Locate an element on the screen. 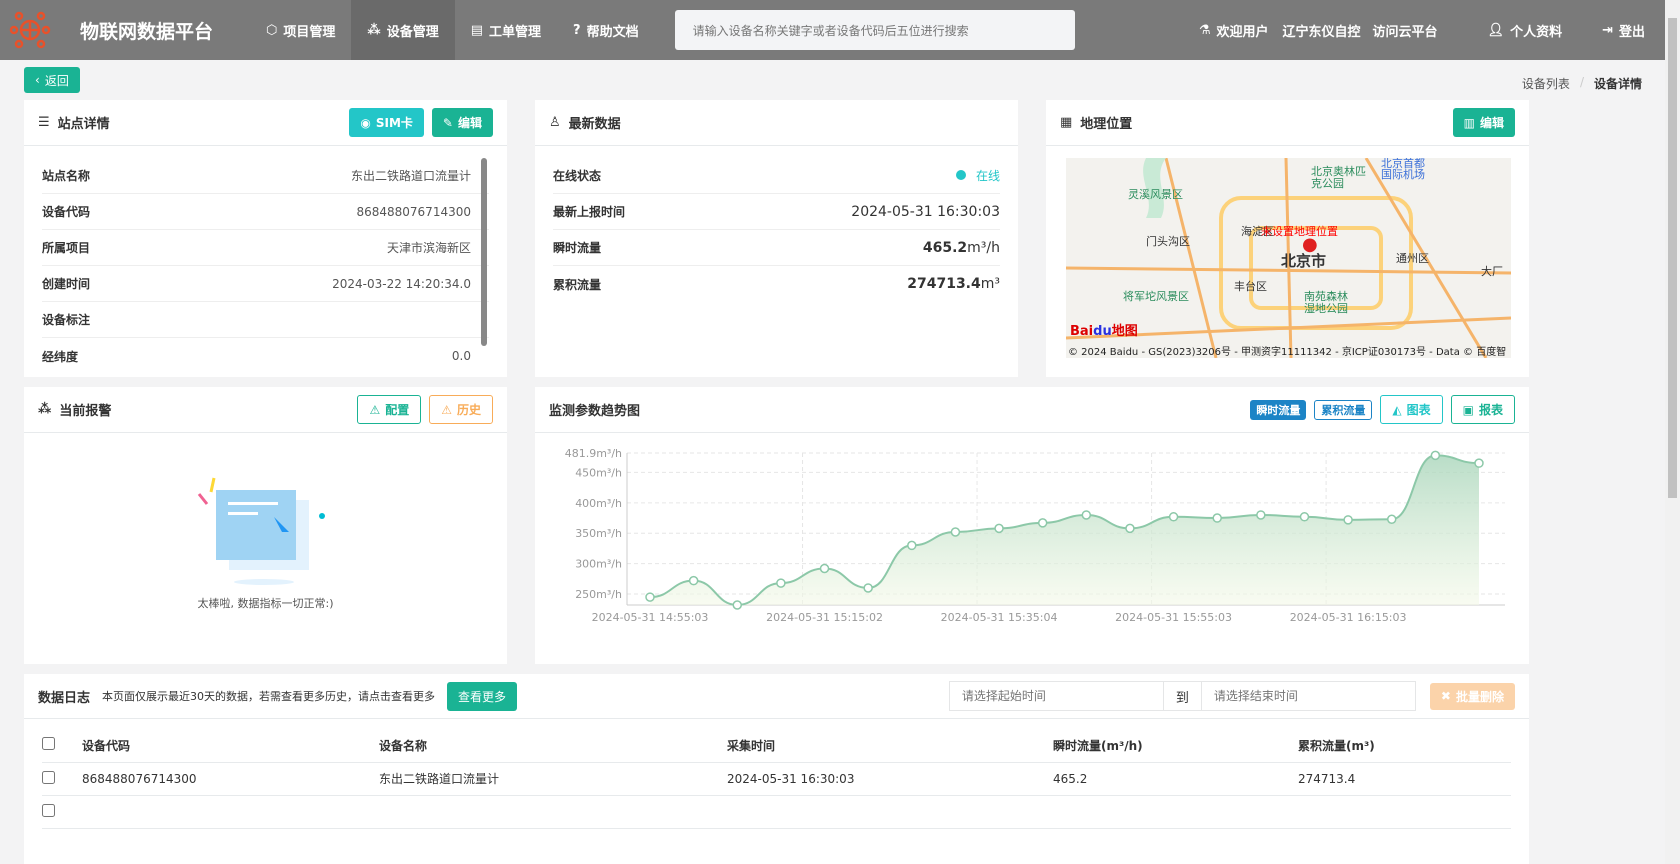 Image resolution: width=1680 pixels, height=864 pixels. site-row: 设备代码 868488076714300 is located at coordinates (265, 212).